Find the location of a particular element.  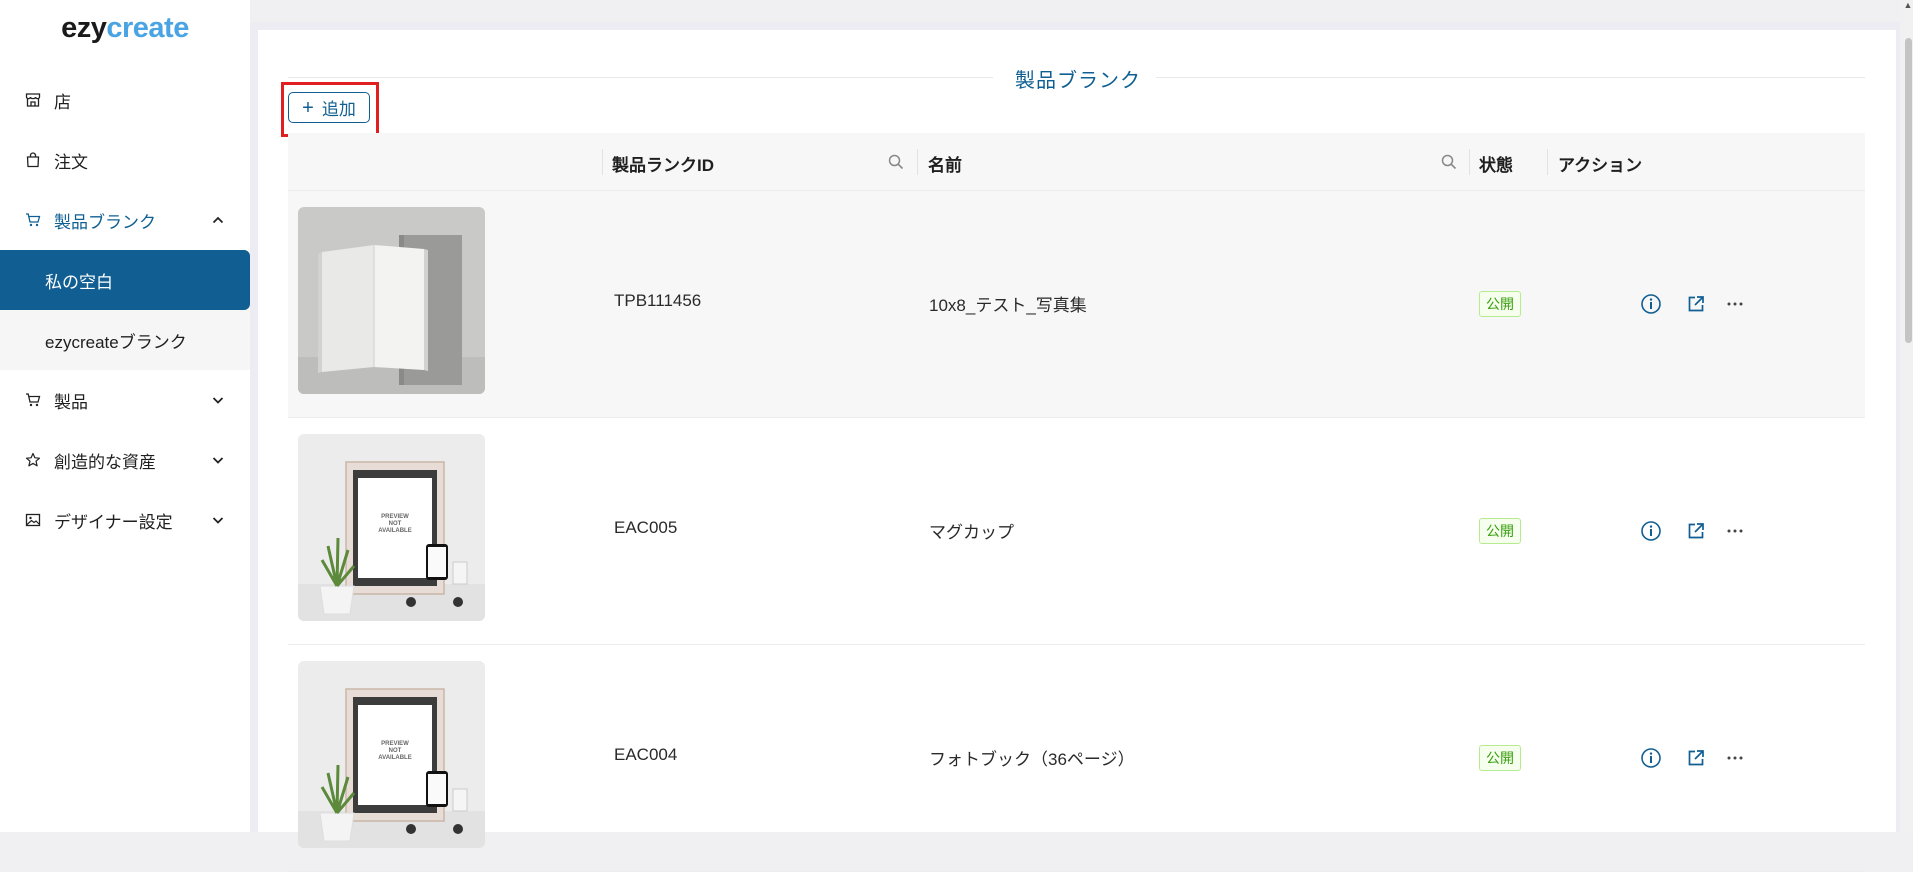

sidebar-item-products: 製品 is located at coordinates (125, 400).